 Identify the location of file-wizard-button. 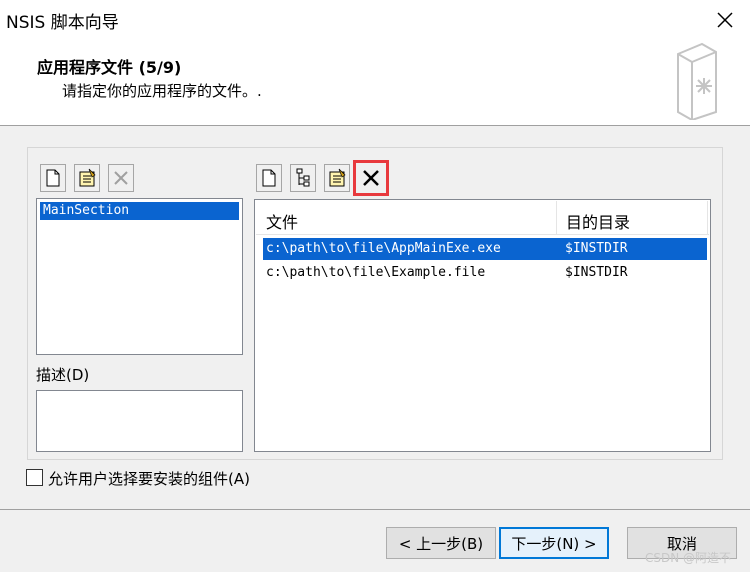
(337, 178).